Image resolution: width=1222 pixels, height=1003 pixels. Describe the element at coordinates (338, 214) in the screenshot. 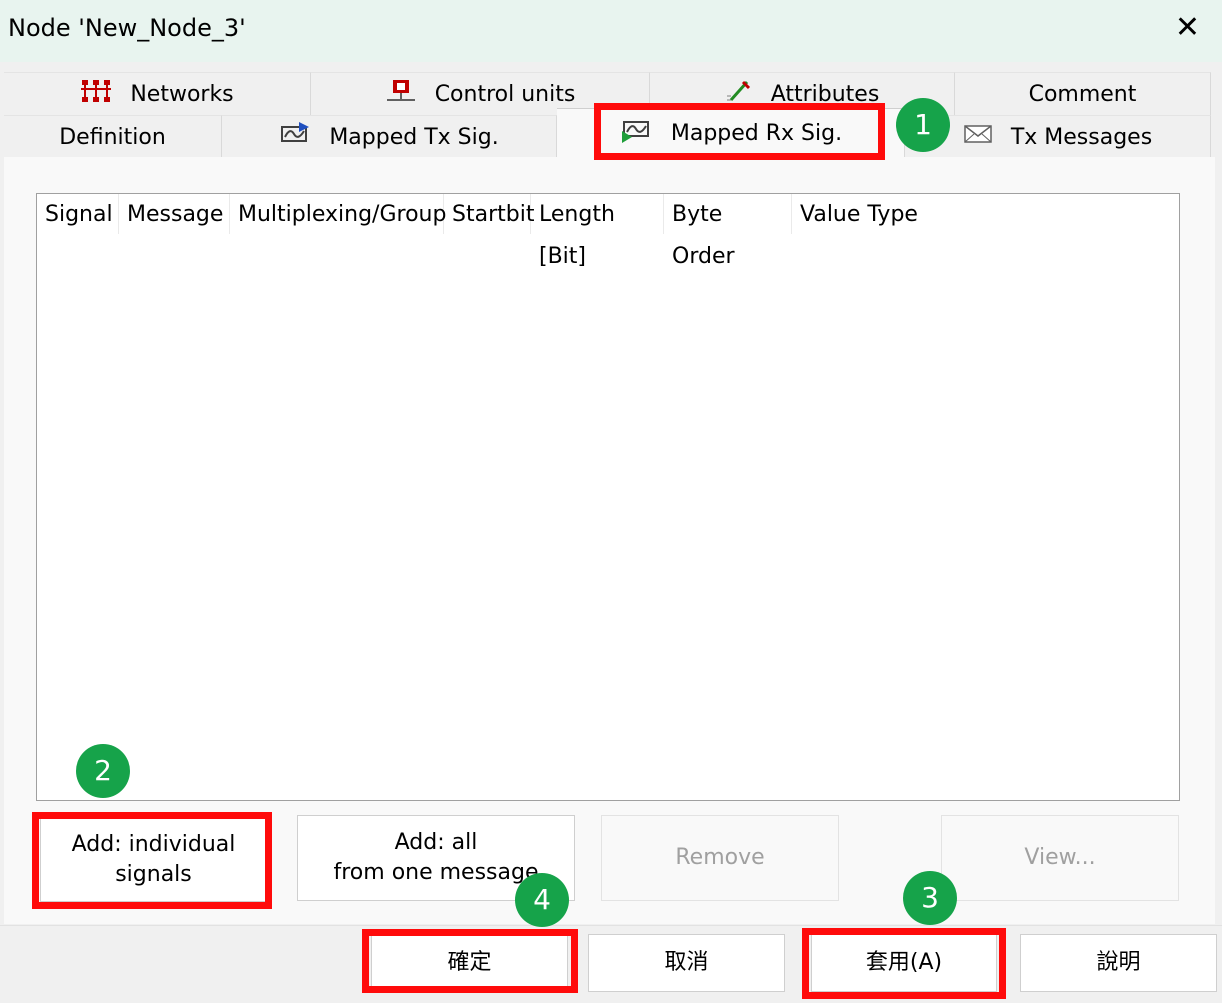

I see `column-header-multiplexing-group: Multiplexing/Group` at that location.